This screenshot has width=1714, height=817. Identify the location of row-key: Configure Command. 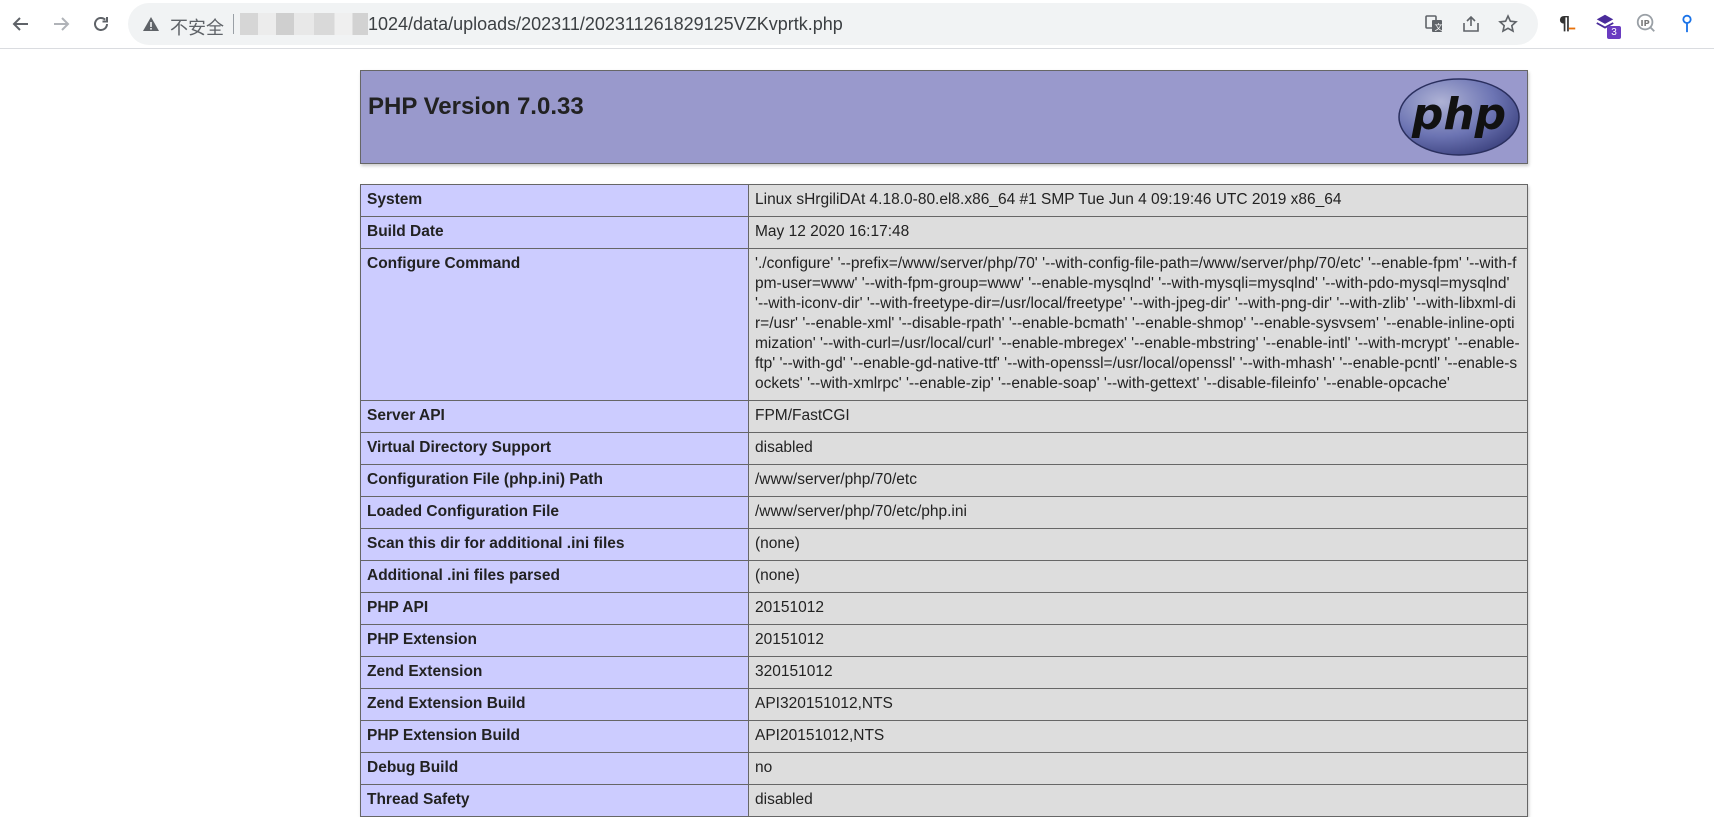
(554, 324).